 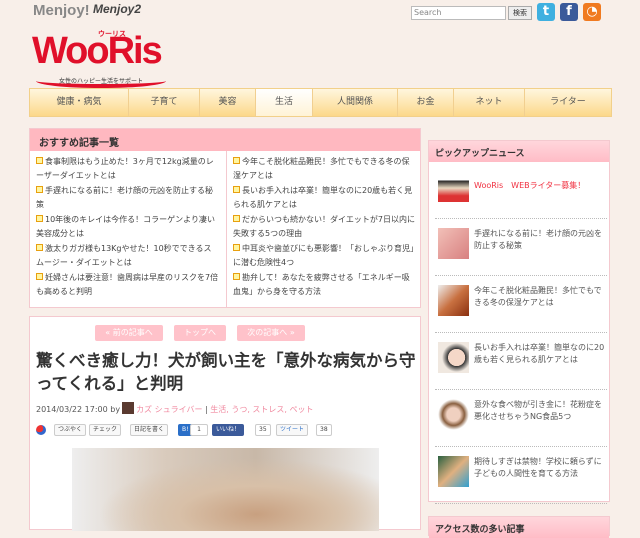 What do you see at coordinates (149, 430) in the screenshot?
I see `diary-button: 日記を書く` at bounding box center [149, 430].